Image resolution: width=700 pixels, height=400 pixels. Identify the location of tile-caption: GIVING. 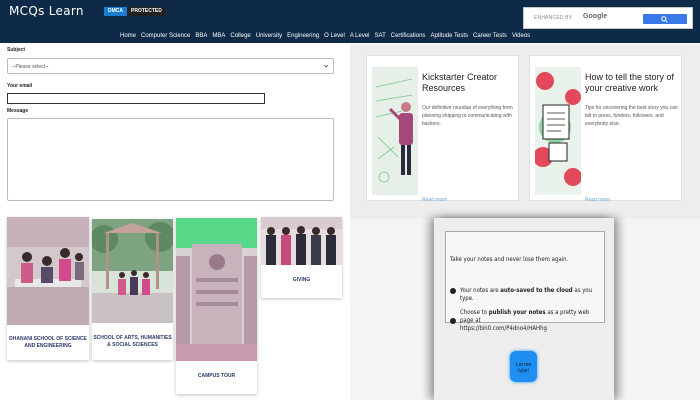
(301, 280).